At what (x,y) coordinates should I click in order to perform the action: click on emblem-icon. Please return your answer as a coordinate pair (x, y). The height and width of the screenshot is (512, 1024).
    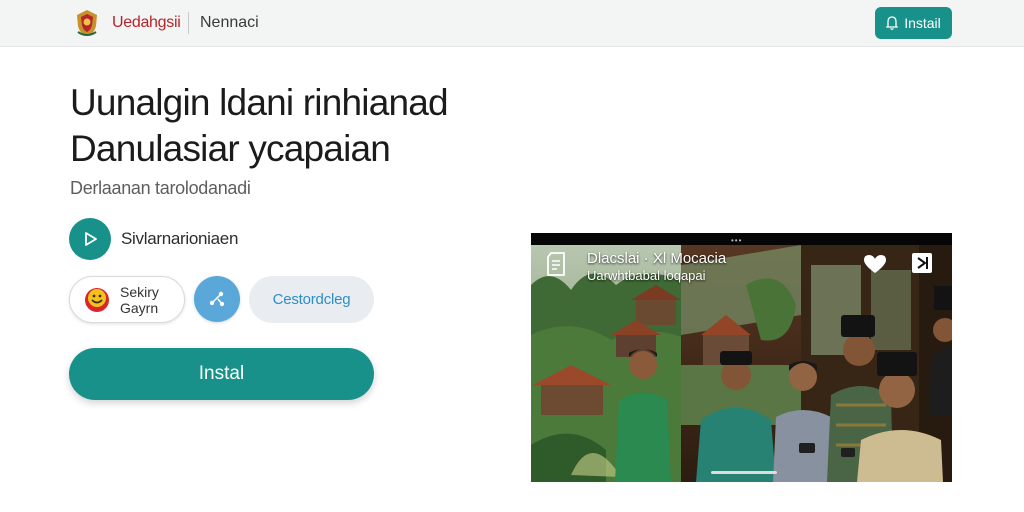
    Looking at the image, I should click on (87, 23).